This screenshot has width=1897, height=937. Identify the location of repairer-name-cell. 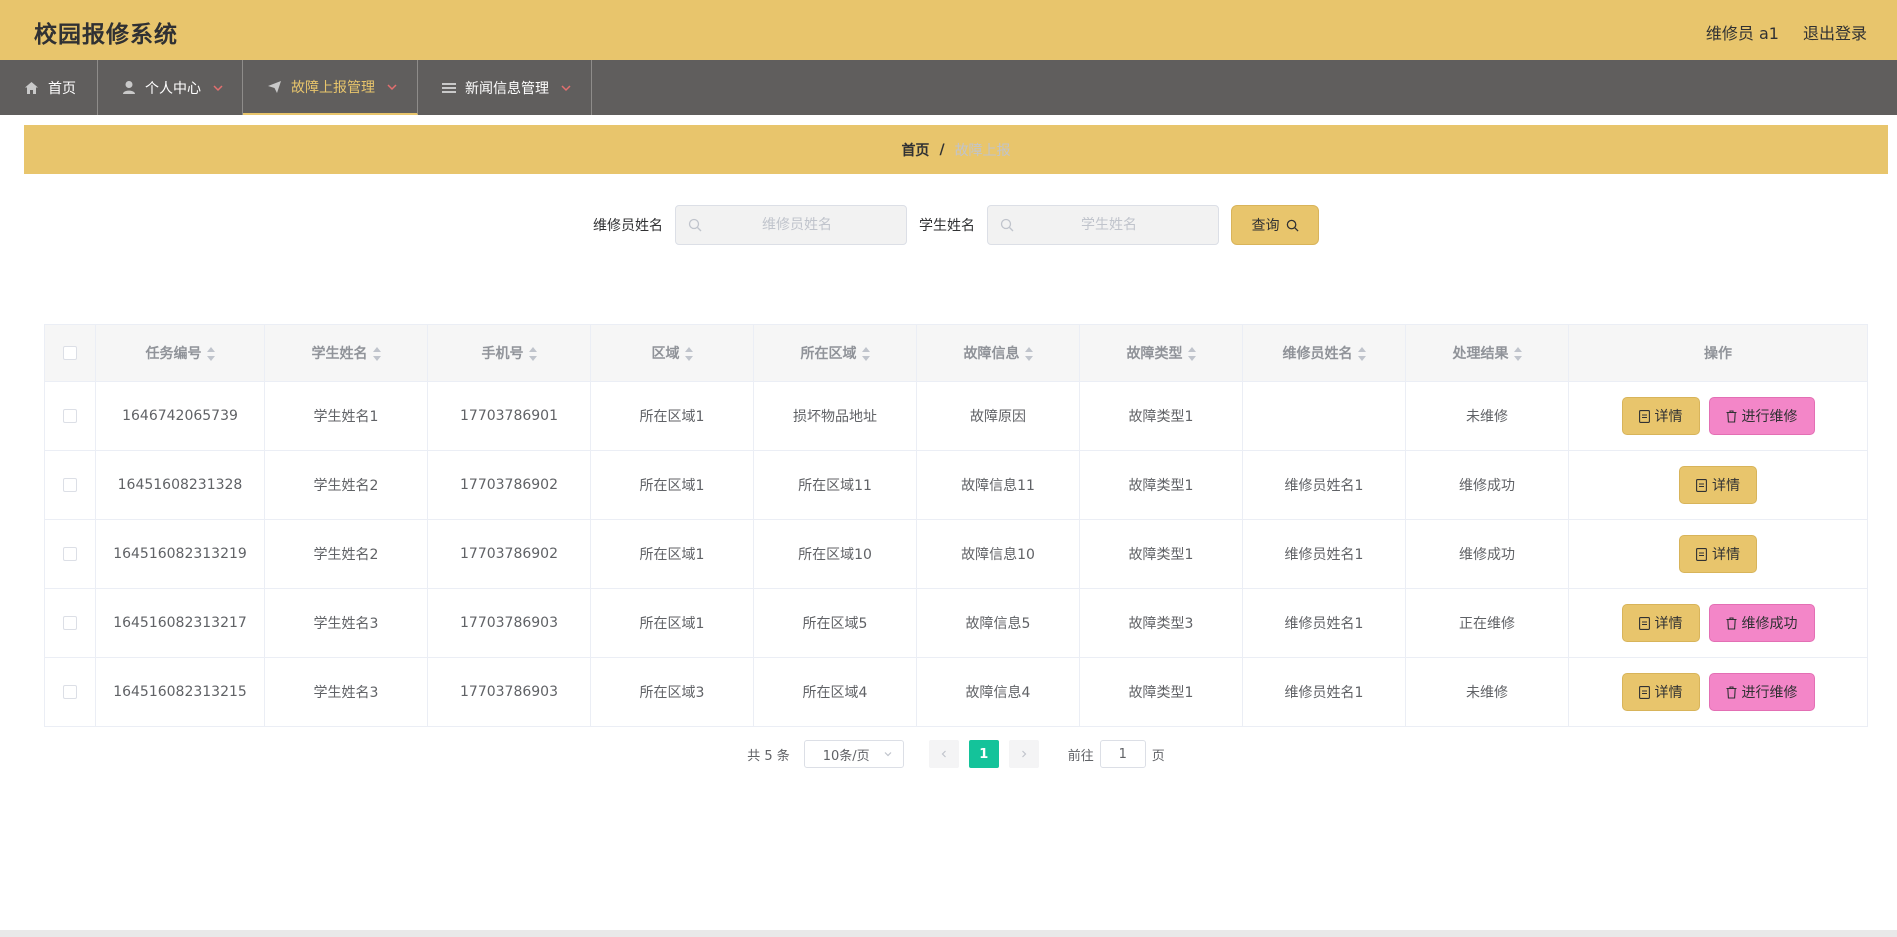
(1324, 416).